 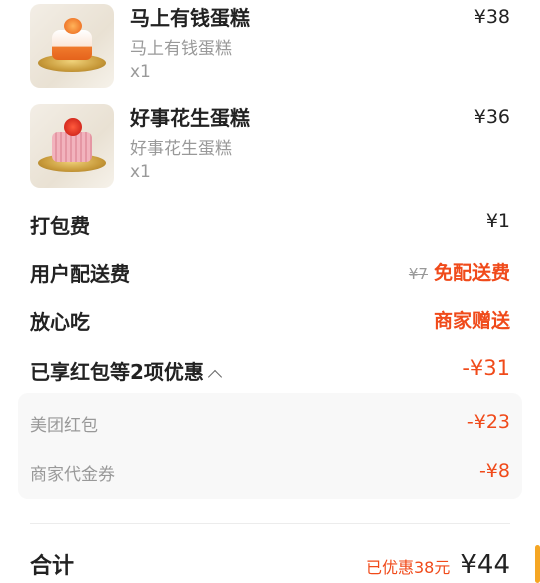 What do you see at coordinates (497, 221) in the screenshot?
I see `packing-fee-value: ¥1` at bounding box center [497, 221].